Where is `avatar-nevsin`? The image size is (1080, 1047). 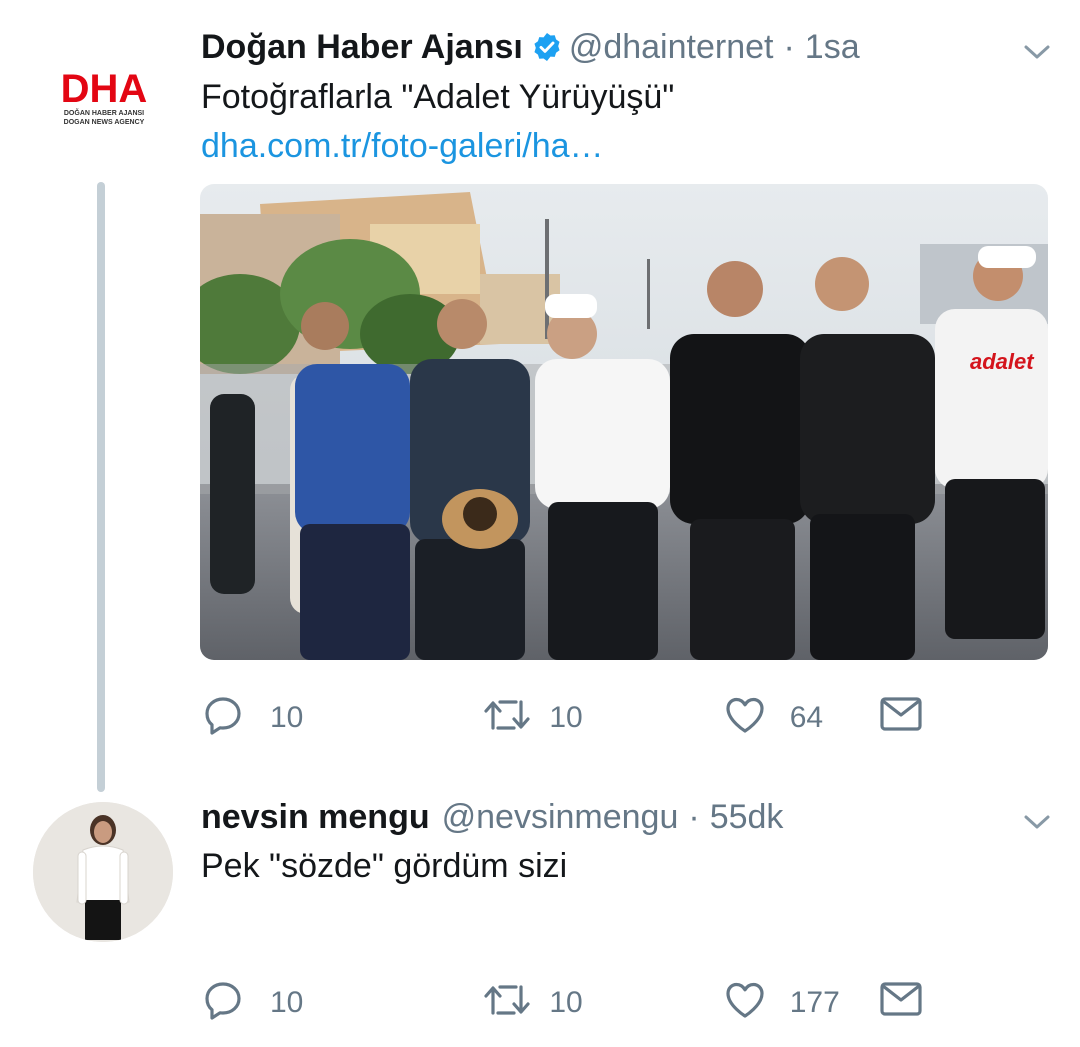 avatar-nevsin is located at coordinates (103, 872).